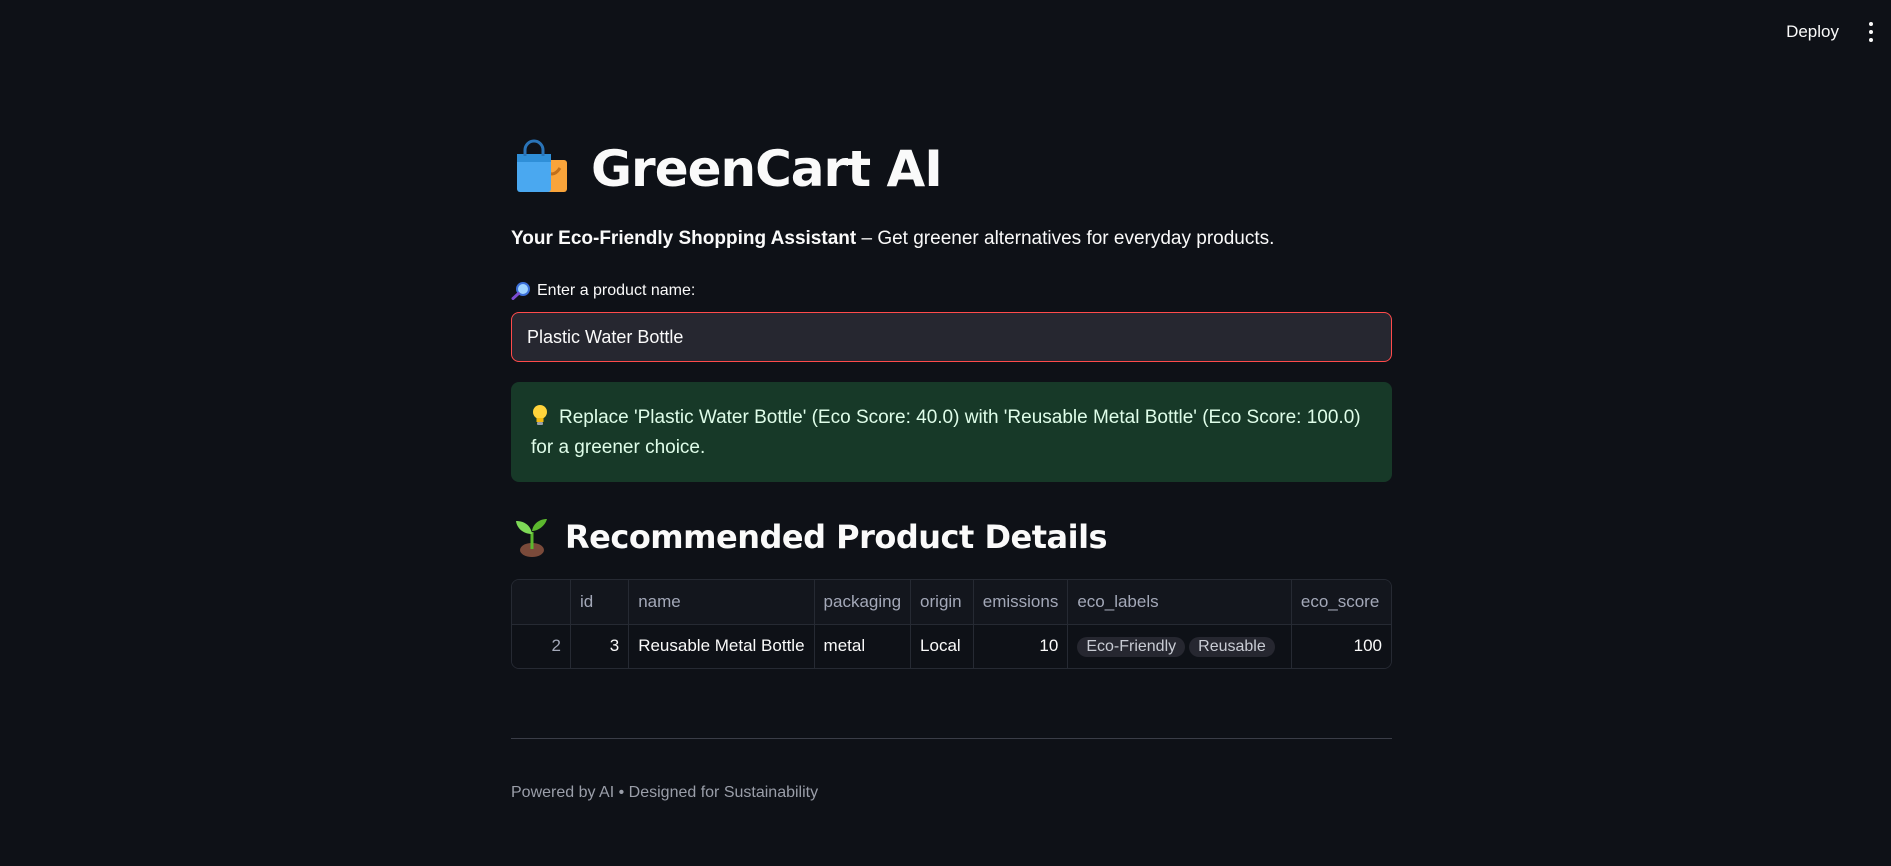 This screenshot has width=1891, height=866. What do you see at coordinates (600, 602) in the screenshot?
I see `column-header-id: id` at bounding box center [600, 602].